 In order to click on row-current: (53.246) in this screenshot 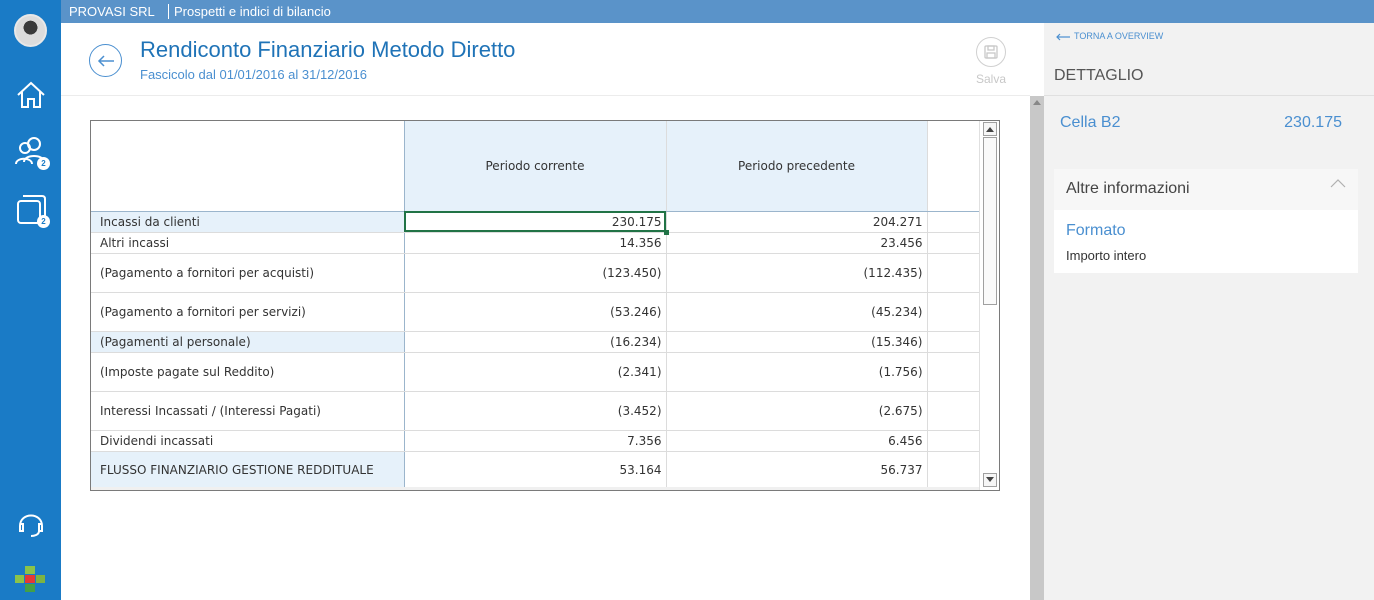, I will do `click(535, 312)`.